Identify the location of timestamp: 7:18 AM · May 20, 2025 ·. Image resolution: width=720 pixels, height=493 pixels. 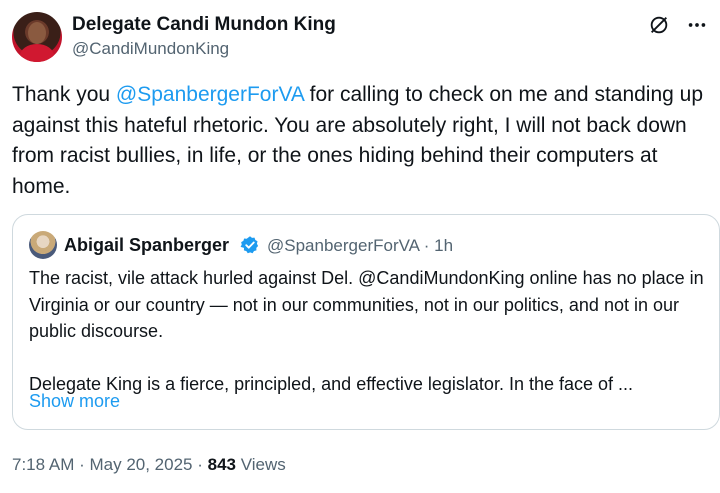
(110, 464).